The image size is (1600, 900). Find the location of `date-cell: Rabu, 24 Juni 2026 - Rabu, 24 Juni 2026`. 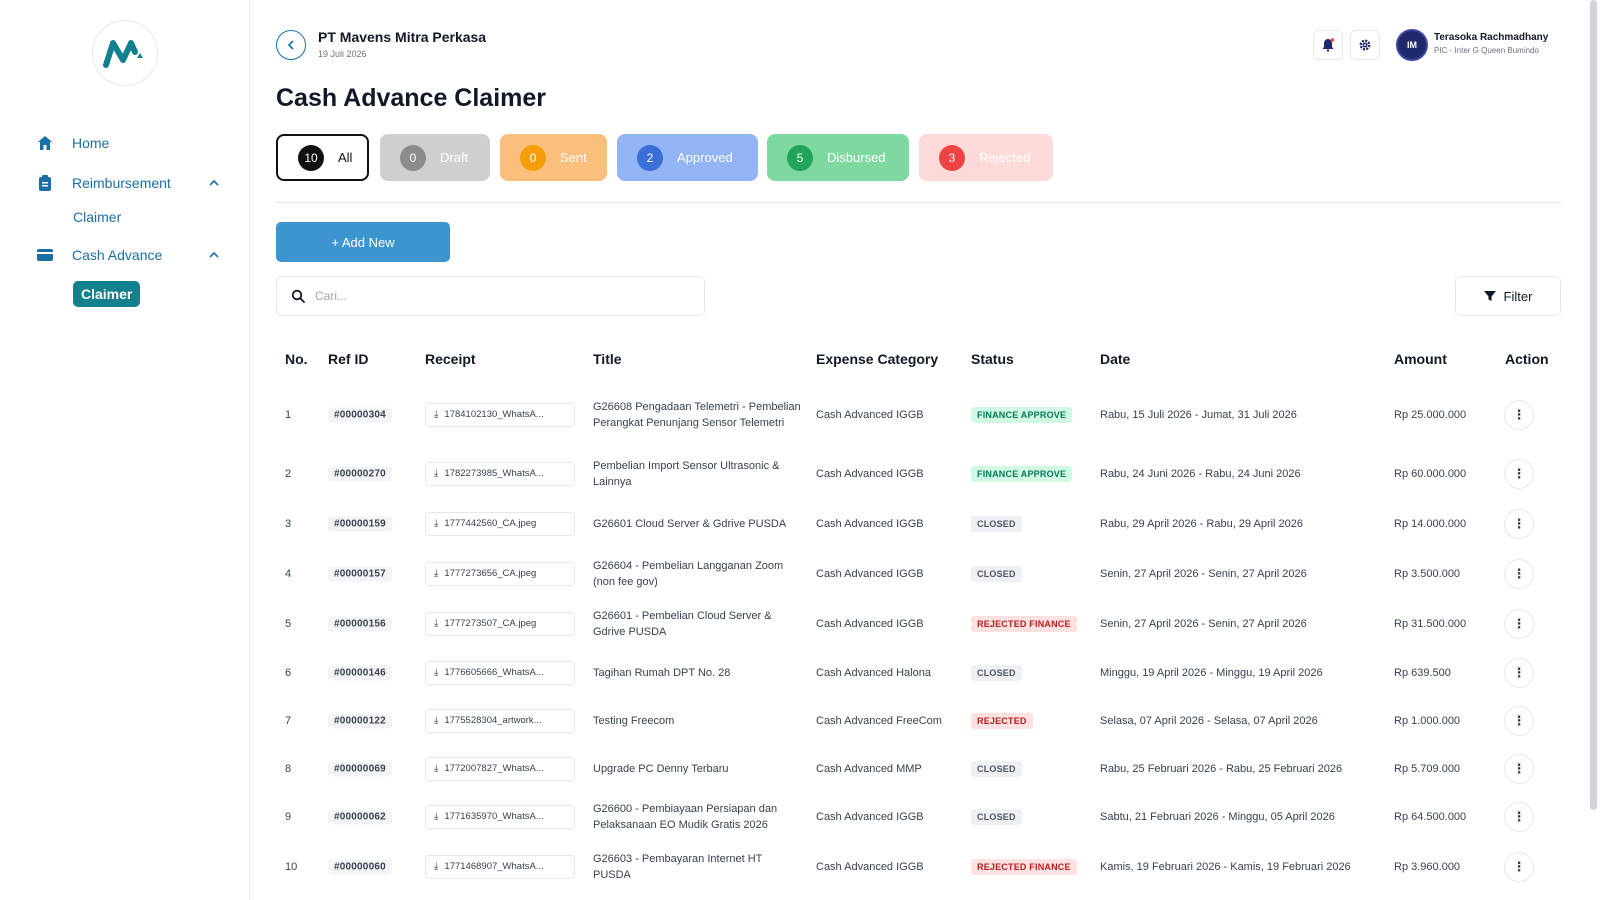

date-cell: Rabu, 24 Juni 2026 - Rabu, 24 Juni 2026 is located at coordinates (1200, 474).